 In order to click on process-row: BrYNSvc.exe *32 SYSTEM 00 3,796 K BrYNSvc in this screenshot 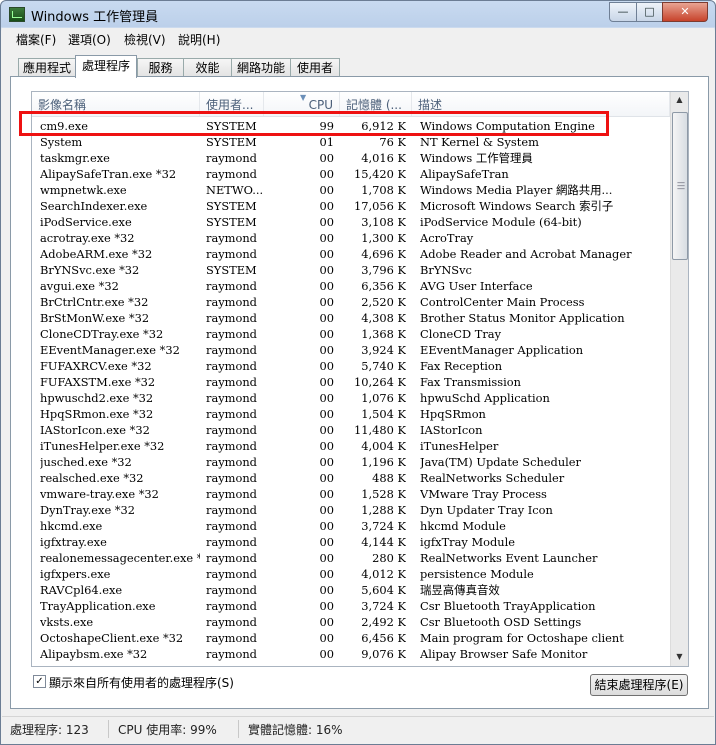, I will do `click(351, 270)`.